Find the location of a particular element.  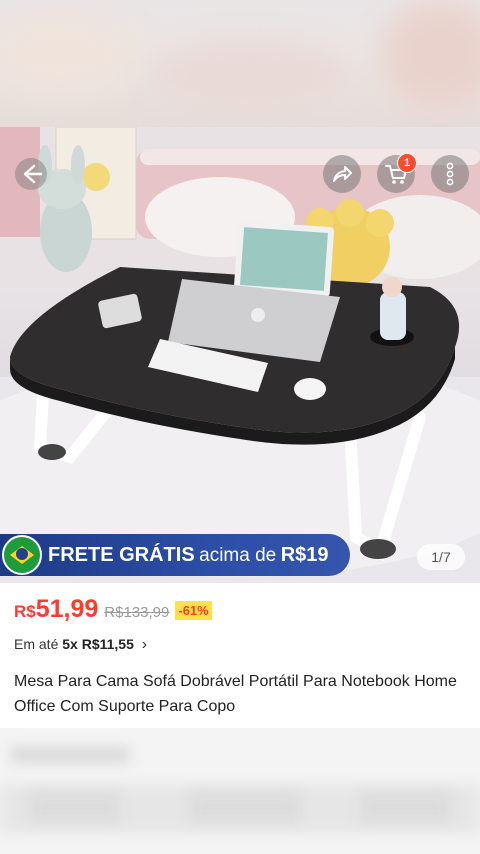

brazil-flag-icon is located at coordinates (22, 555).